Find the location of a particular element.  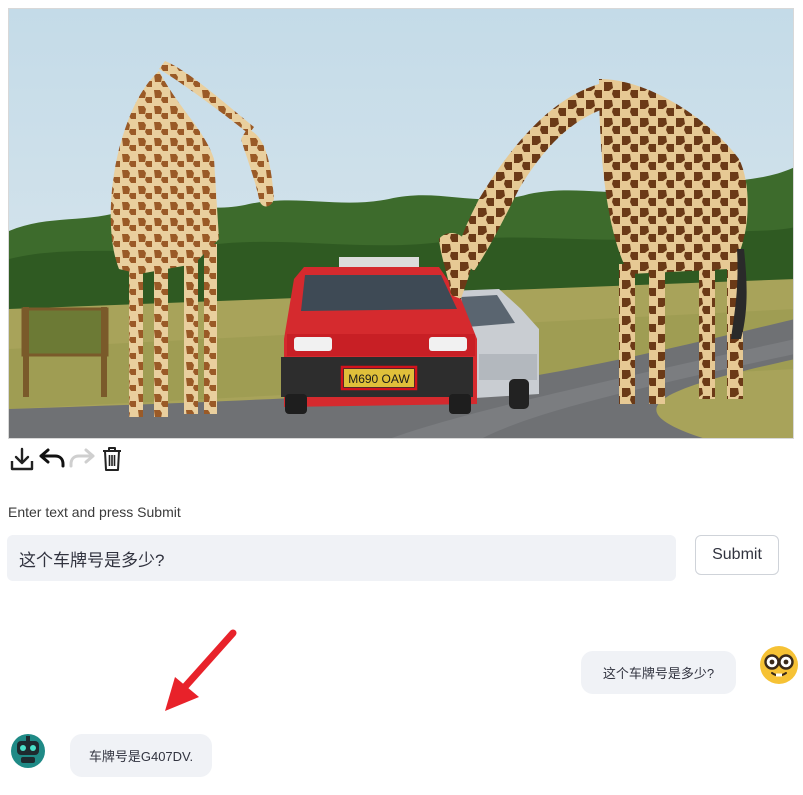

redo-icon is located at coordinates (82, 458).